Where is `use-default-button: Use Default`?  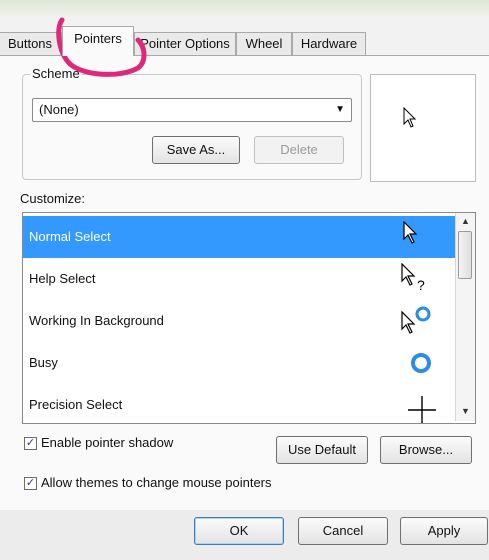 use-default-button: Use Default is located at coordinates (322, 450).